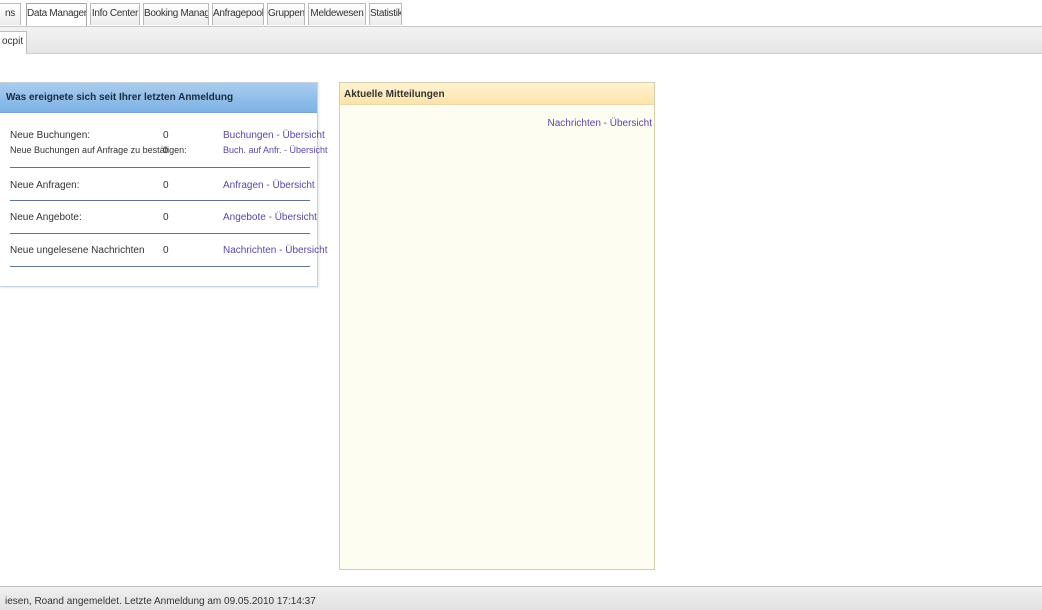  Describe the element at coordinates (77, 250) in the screenshot. I see `stat-label: Neue ungelesene Nachrichten` at that location.